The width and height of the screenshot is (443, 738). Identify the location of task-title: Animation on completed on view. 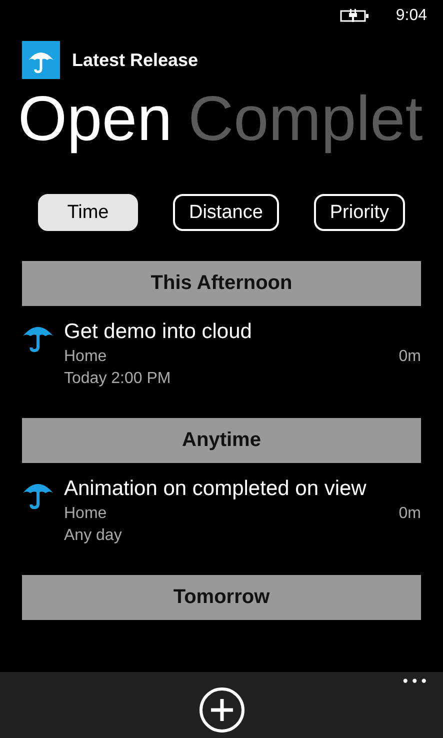
(242, 489).